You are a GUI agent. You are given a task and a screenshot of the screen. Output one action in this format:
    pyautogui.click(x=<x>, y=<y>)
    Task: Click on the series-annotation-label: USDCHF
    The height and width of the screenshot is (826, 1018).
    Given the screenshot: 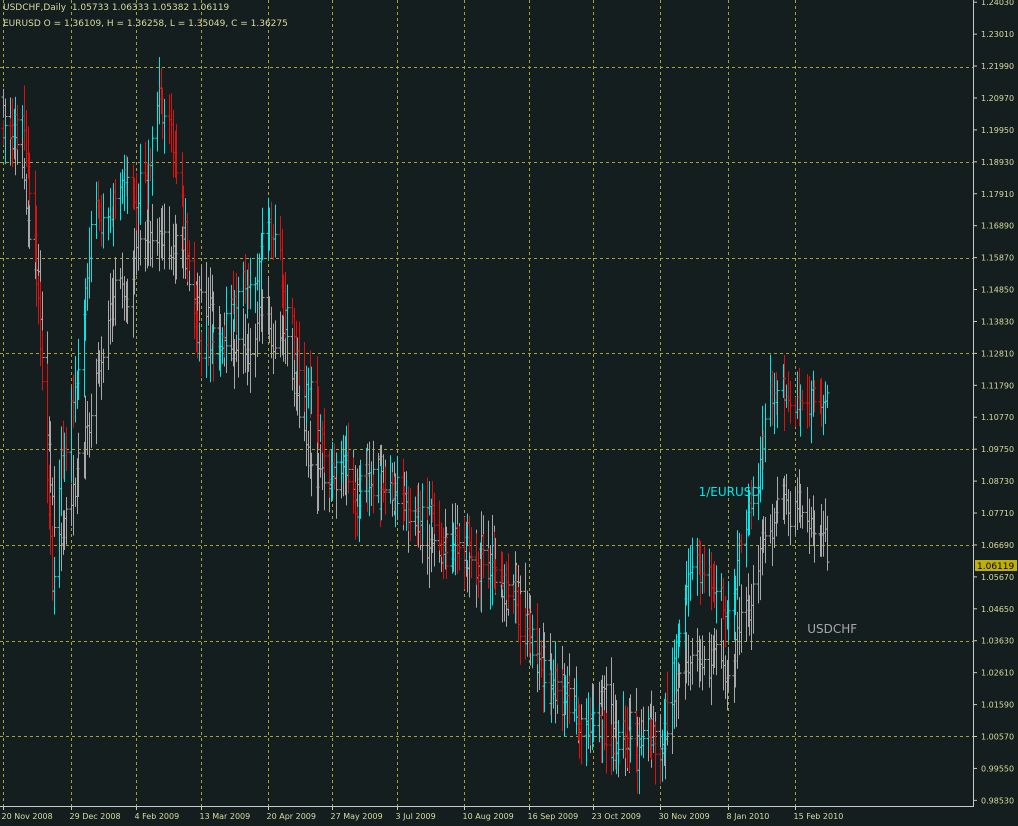 What is the action you would take?
    pyautogui.click(x=832, y=629)
    